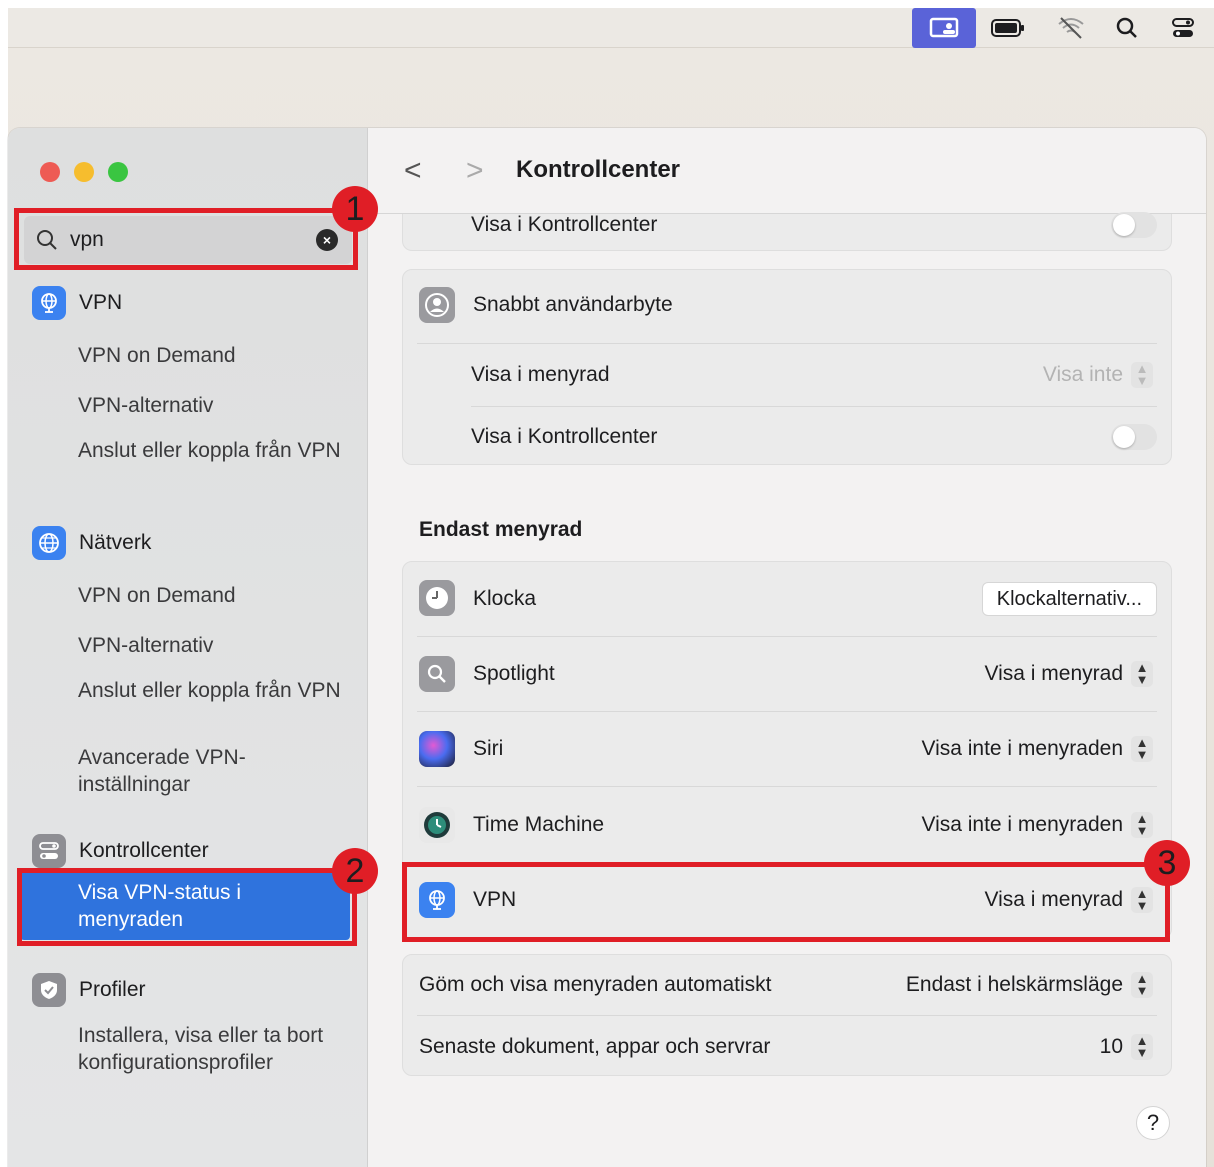  What do you see at coordinates (1082, 374) in the screenshot?
I see `row-value: Visa inte` at bounding box center [1082, 374].